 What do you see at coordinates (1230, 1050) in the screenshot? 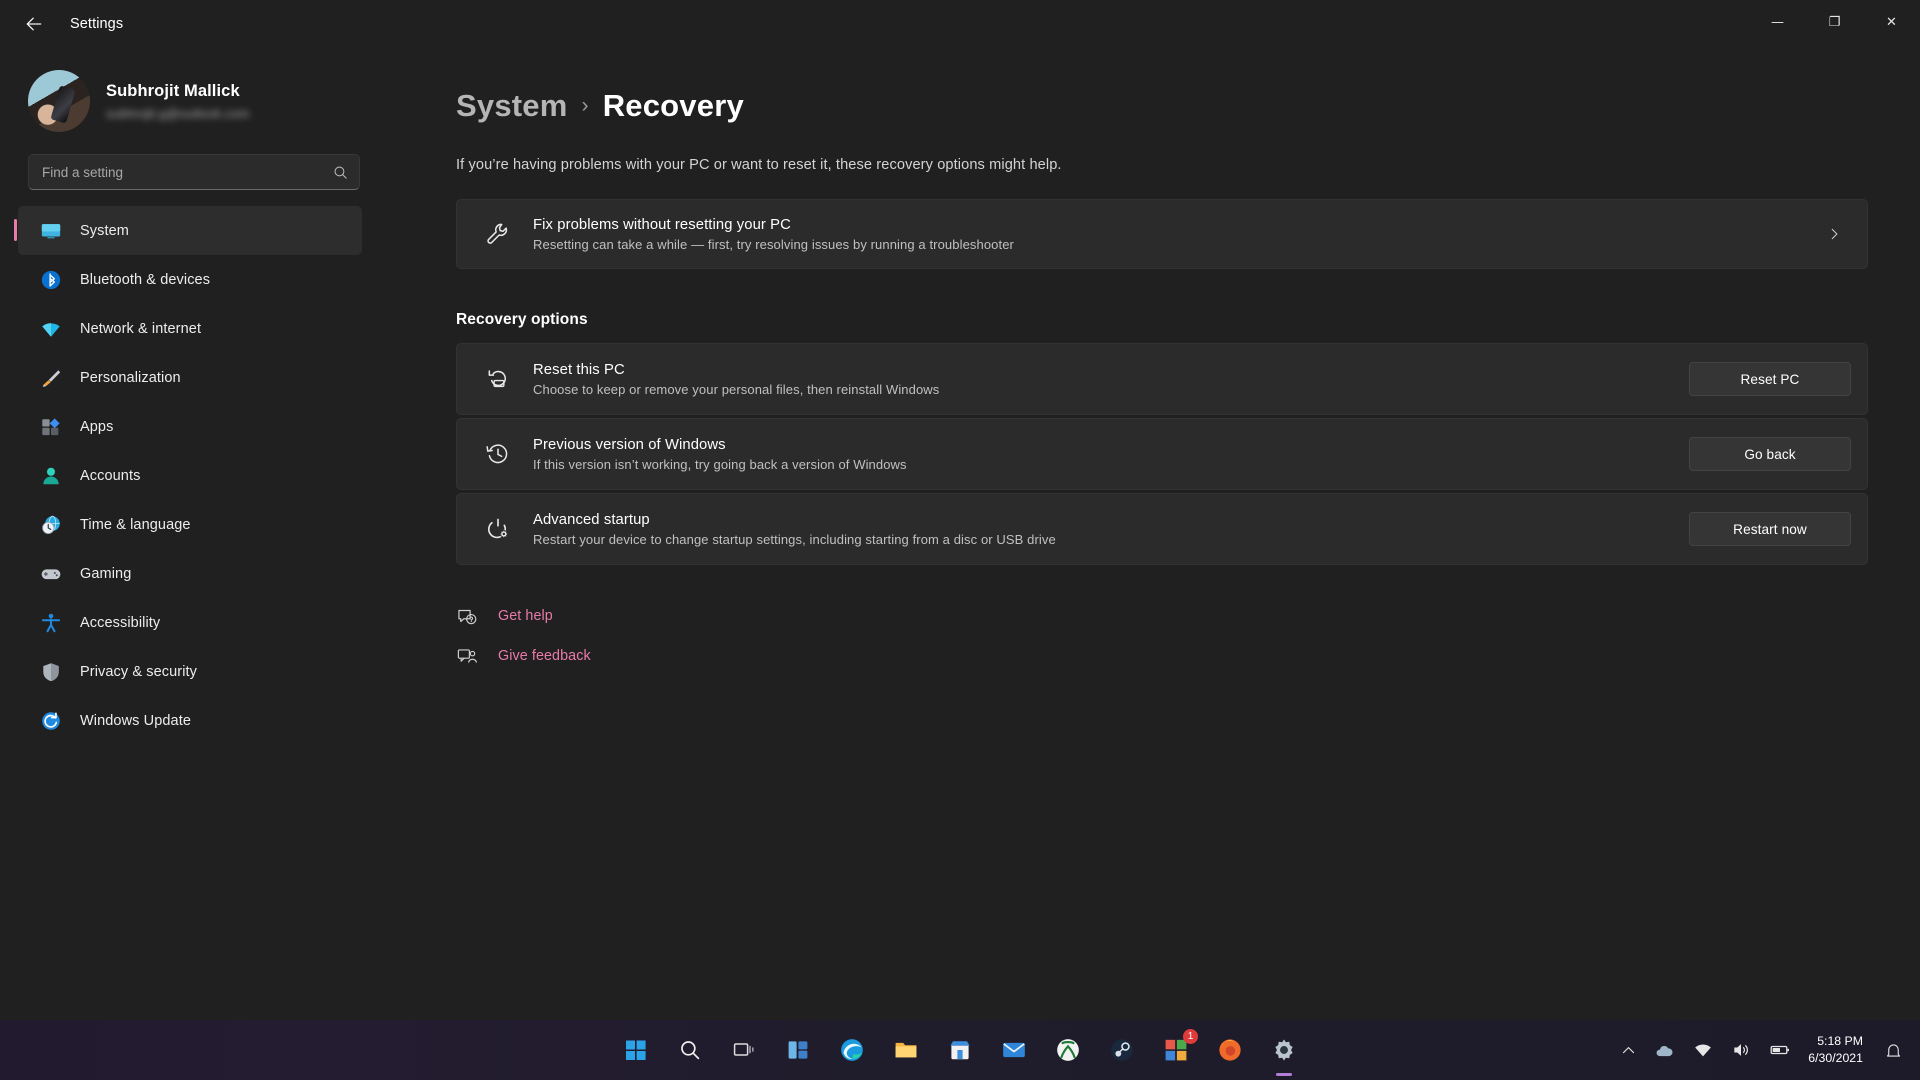
I see `taskbar-firefox-button` at bounding box center [1230, 1050].